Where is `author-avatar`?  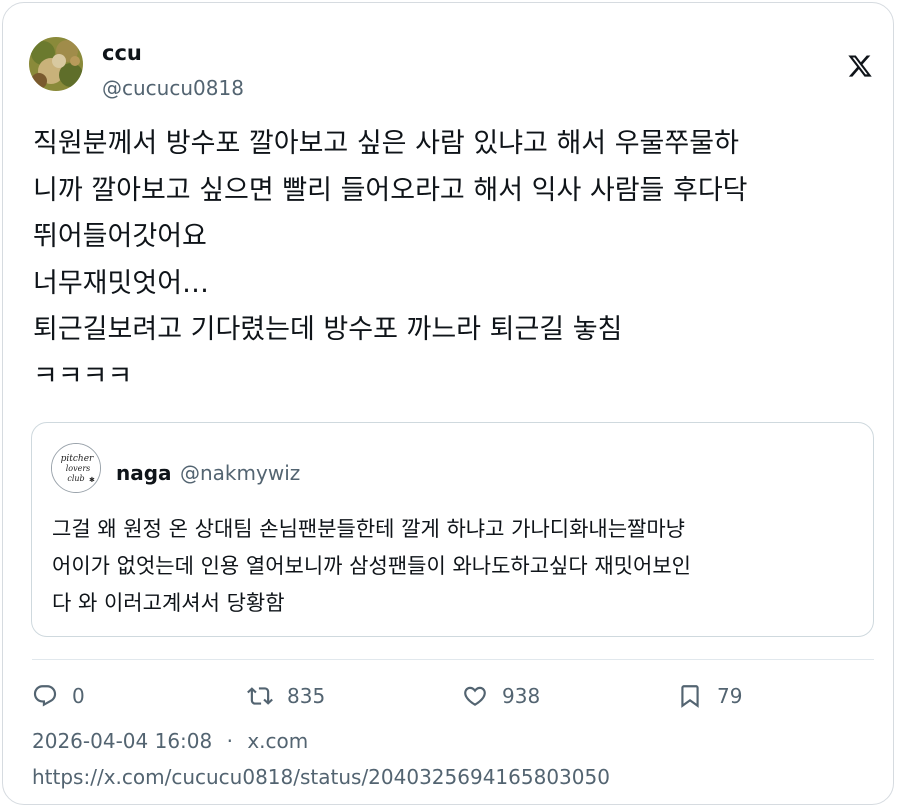
author-avatar is located at coordinates (56, 64).